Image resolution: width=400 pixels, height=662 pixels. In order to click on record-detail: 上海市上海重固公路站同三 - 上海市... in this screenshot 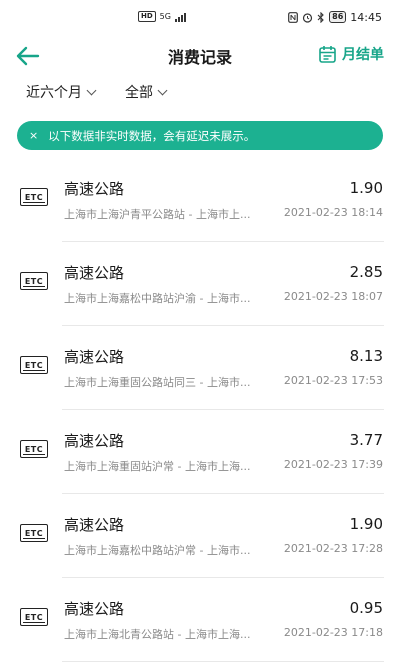, I will do `click(157, 382)`.